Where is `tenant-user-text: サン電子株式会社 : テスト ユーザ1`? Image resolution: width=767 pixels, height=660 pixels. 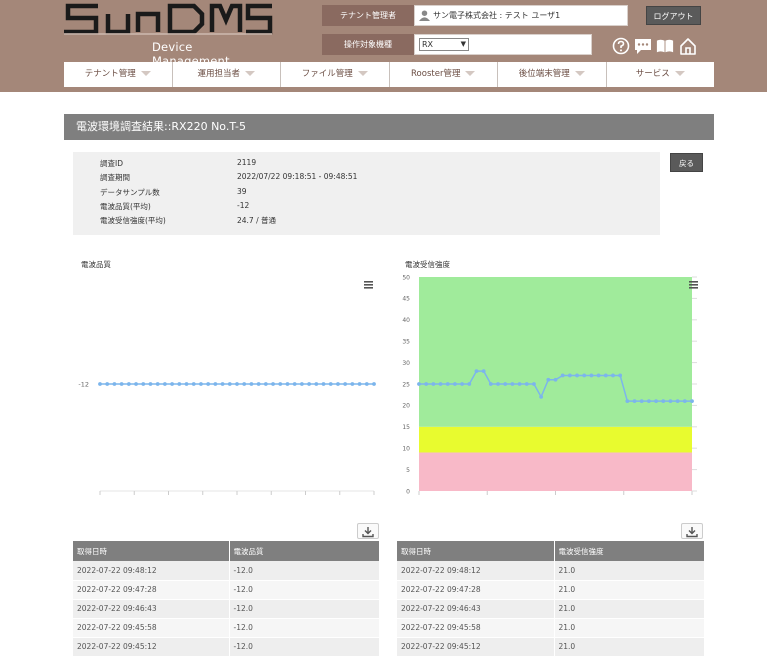
tenant-user-text: サン電子株式会社 : テスト ユーザ1 is located at coordinates (497, 15).